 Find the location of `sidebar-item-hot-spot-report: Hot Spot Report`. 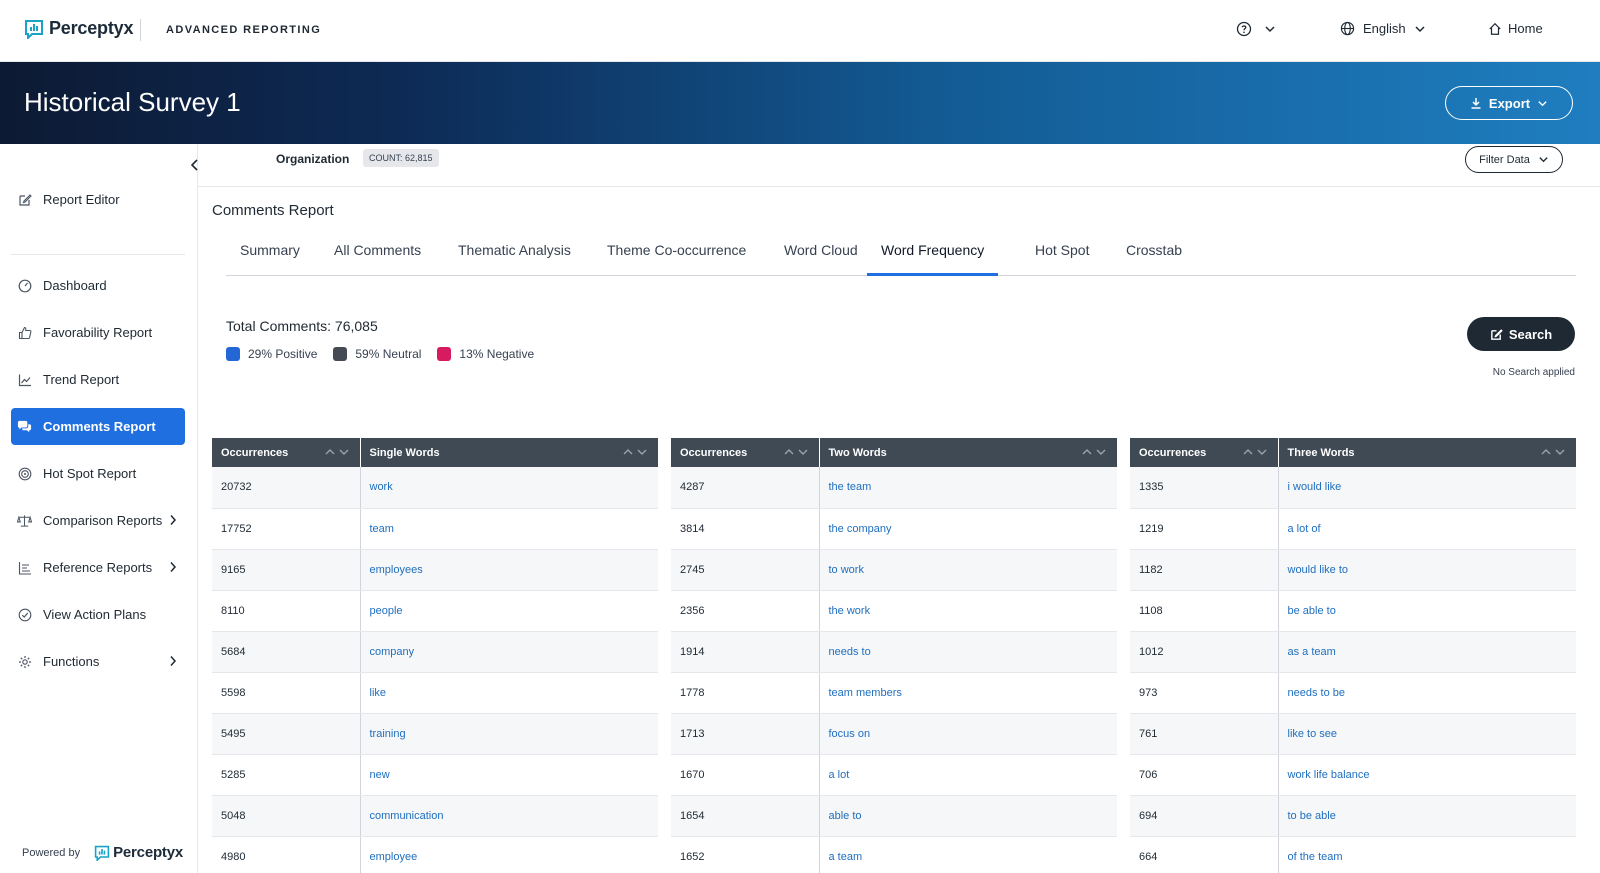

sidebar-item-hot-spot-report: Hot Spot Report is located at coordinates (98, 473).